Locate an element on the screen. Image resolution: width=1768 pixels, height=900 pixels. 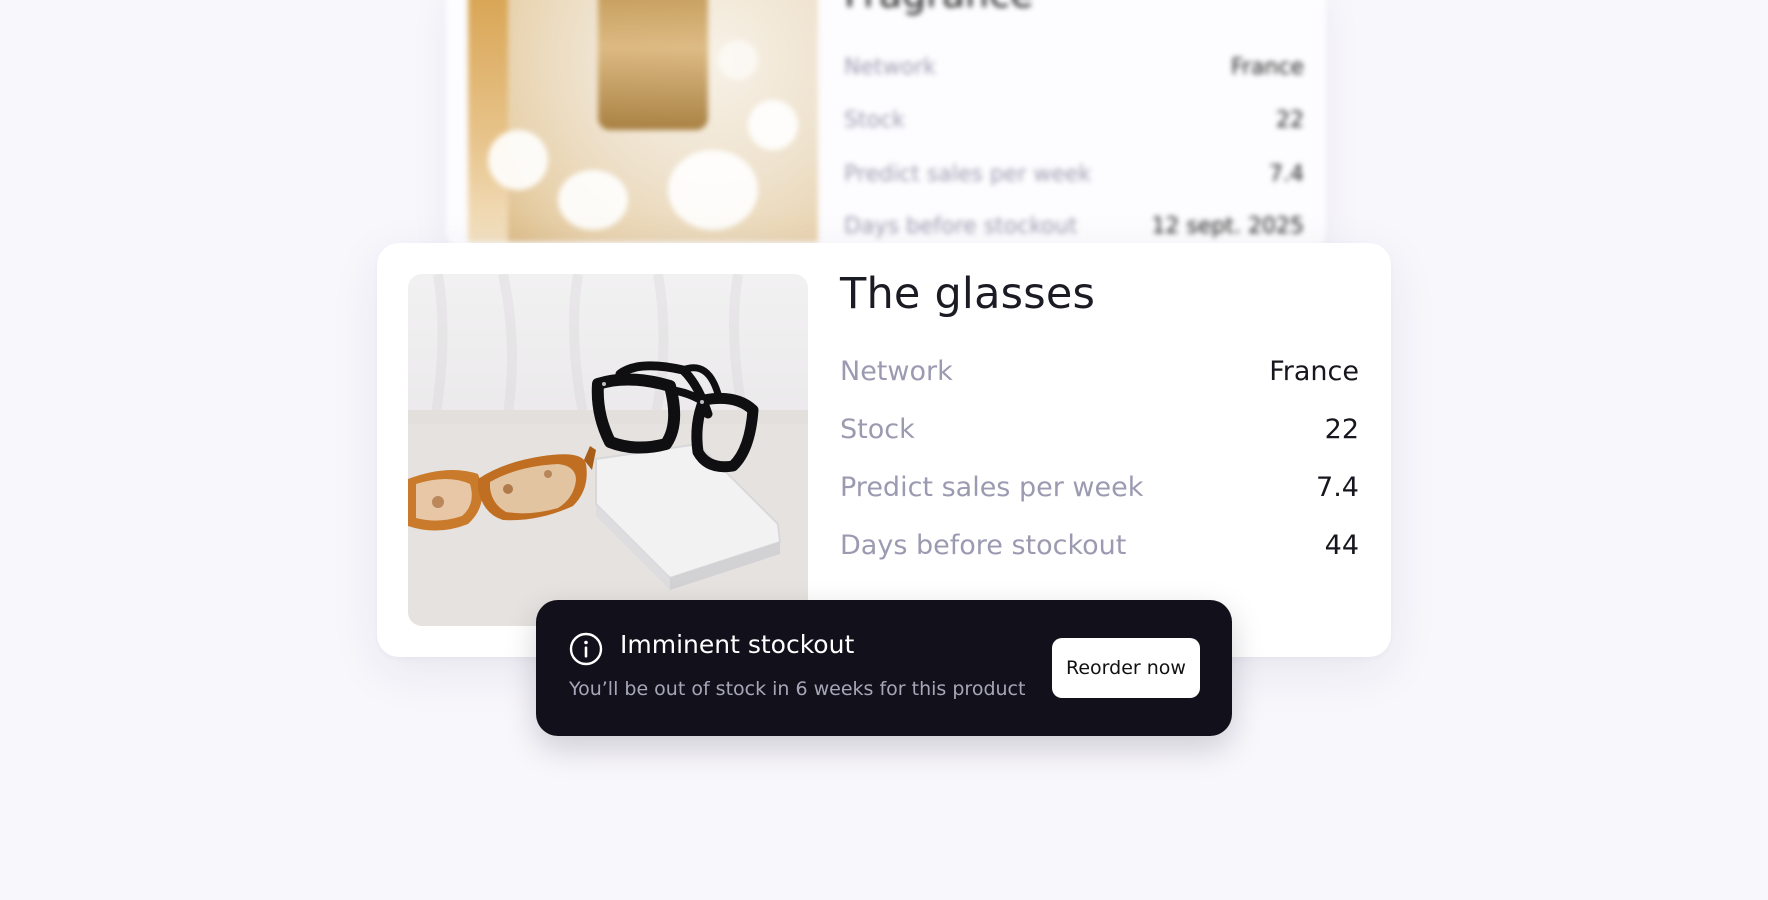
stat-label: Network is located at coordinates (896, 371).